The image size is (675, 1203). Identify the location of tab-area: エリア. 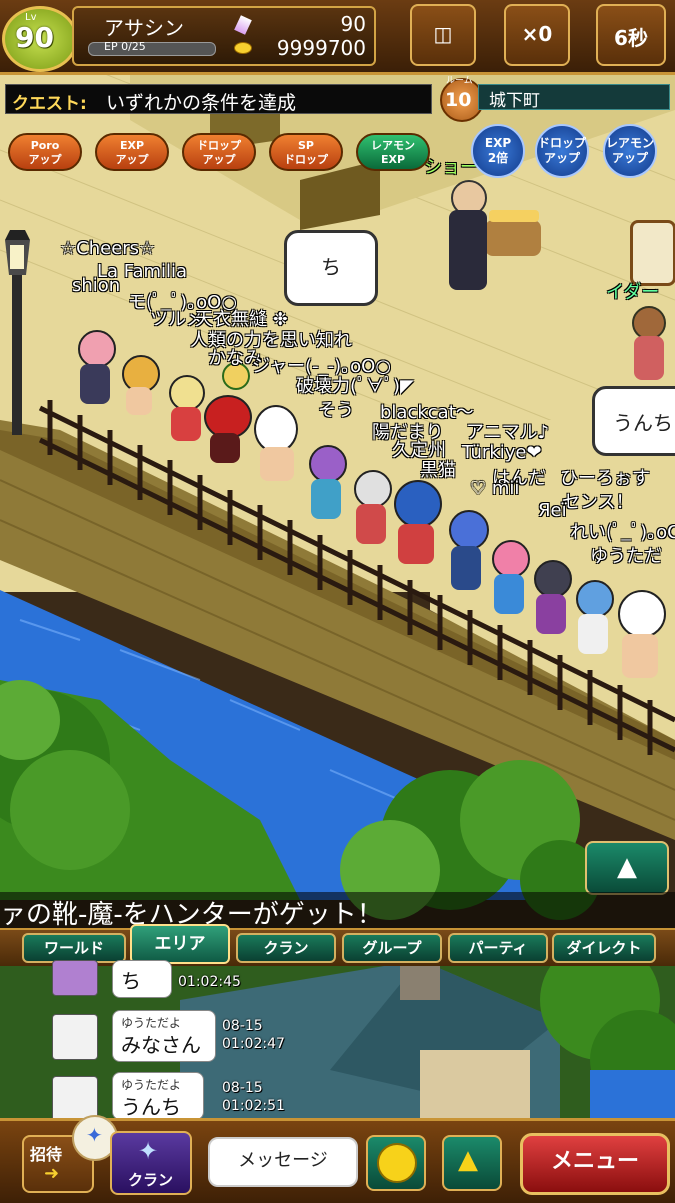
(180, 944).